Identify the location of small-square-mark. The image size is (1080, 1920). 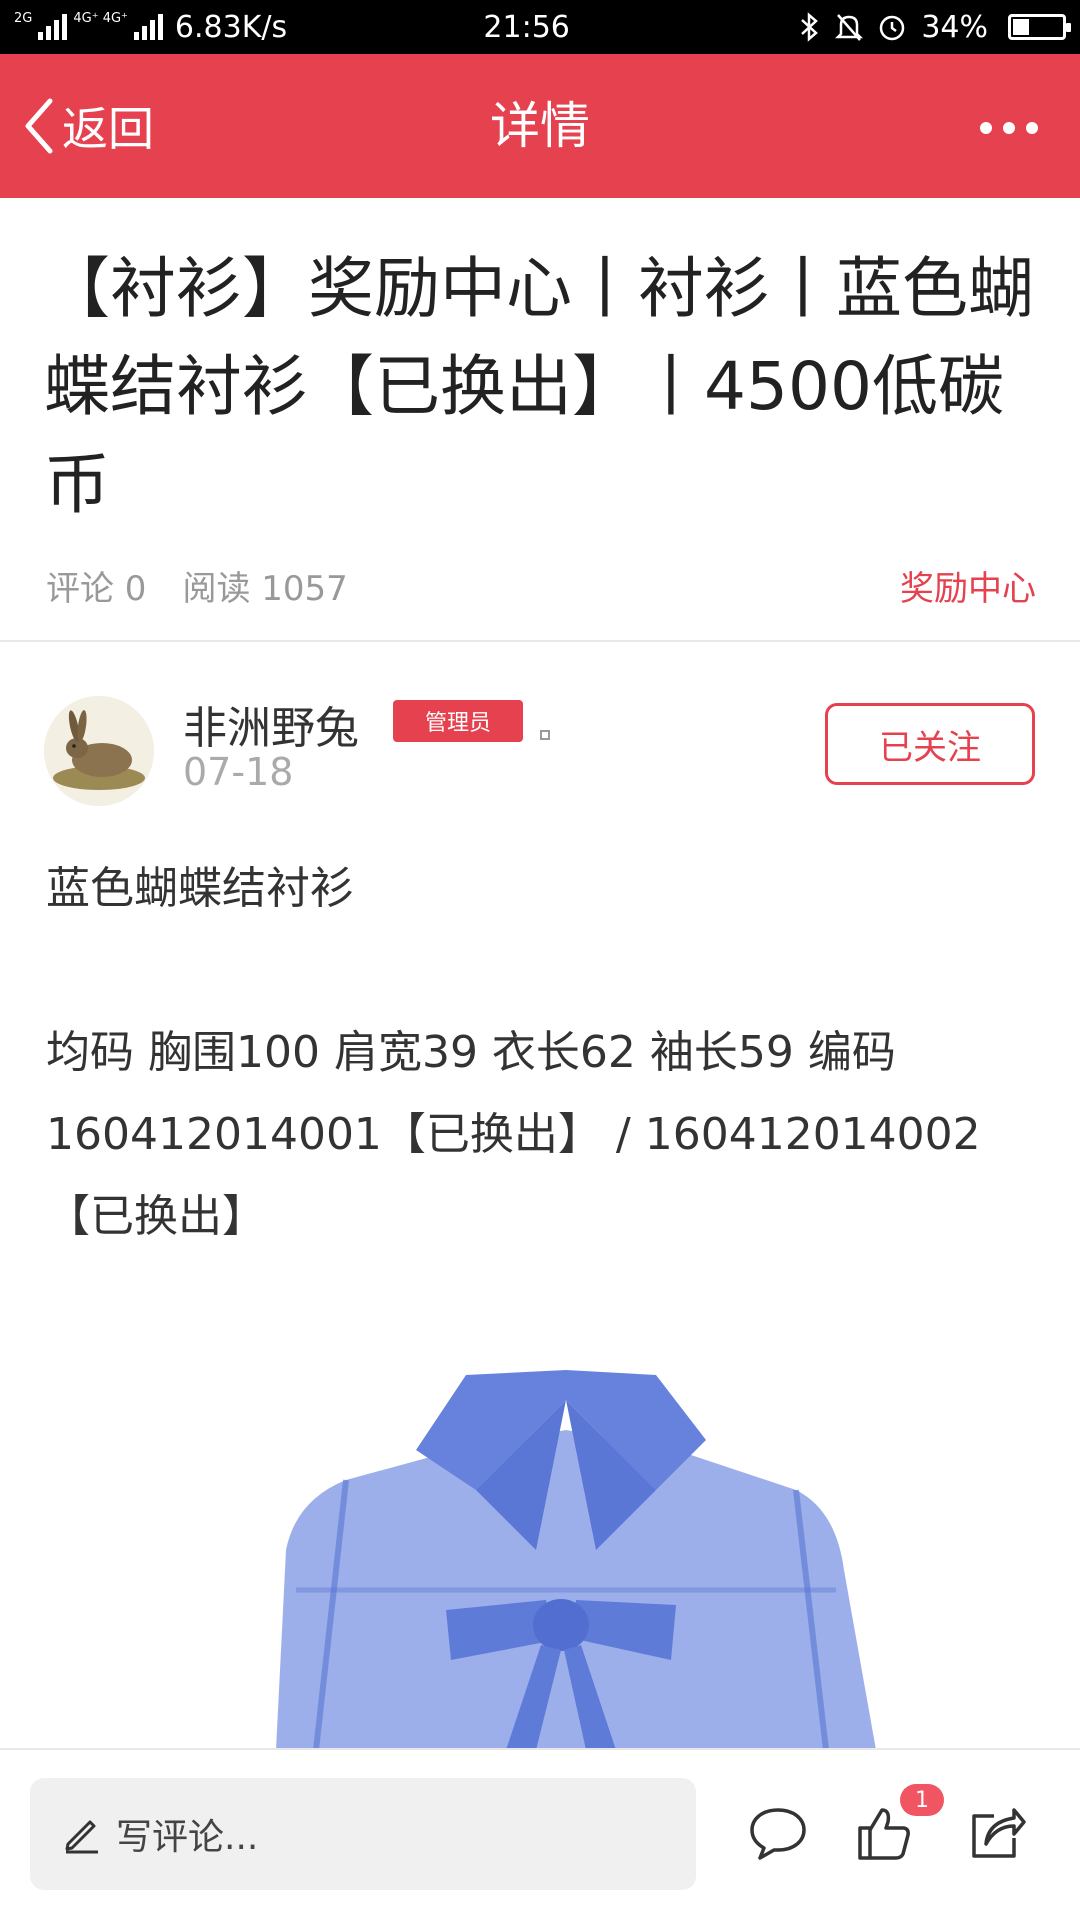
(545, 735).